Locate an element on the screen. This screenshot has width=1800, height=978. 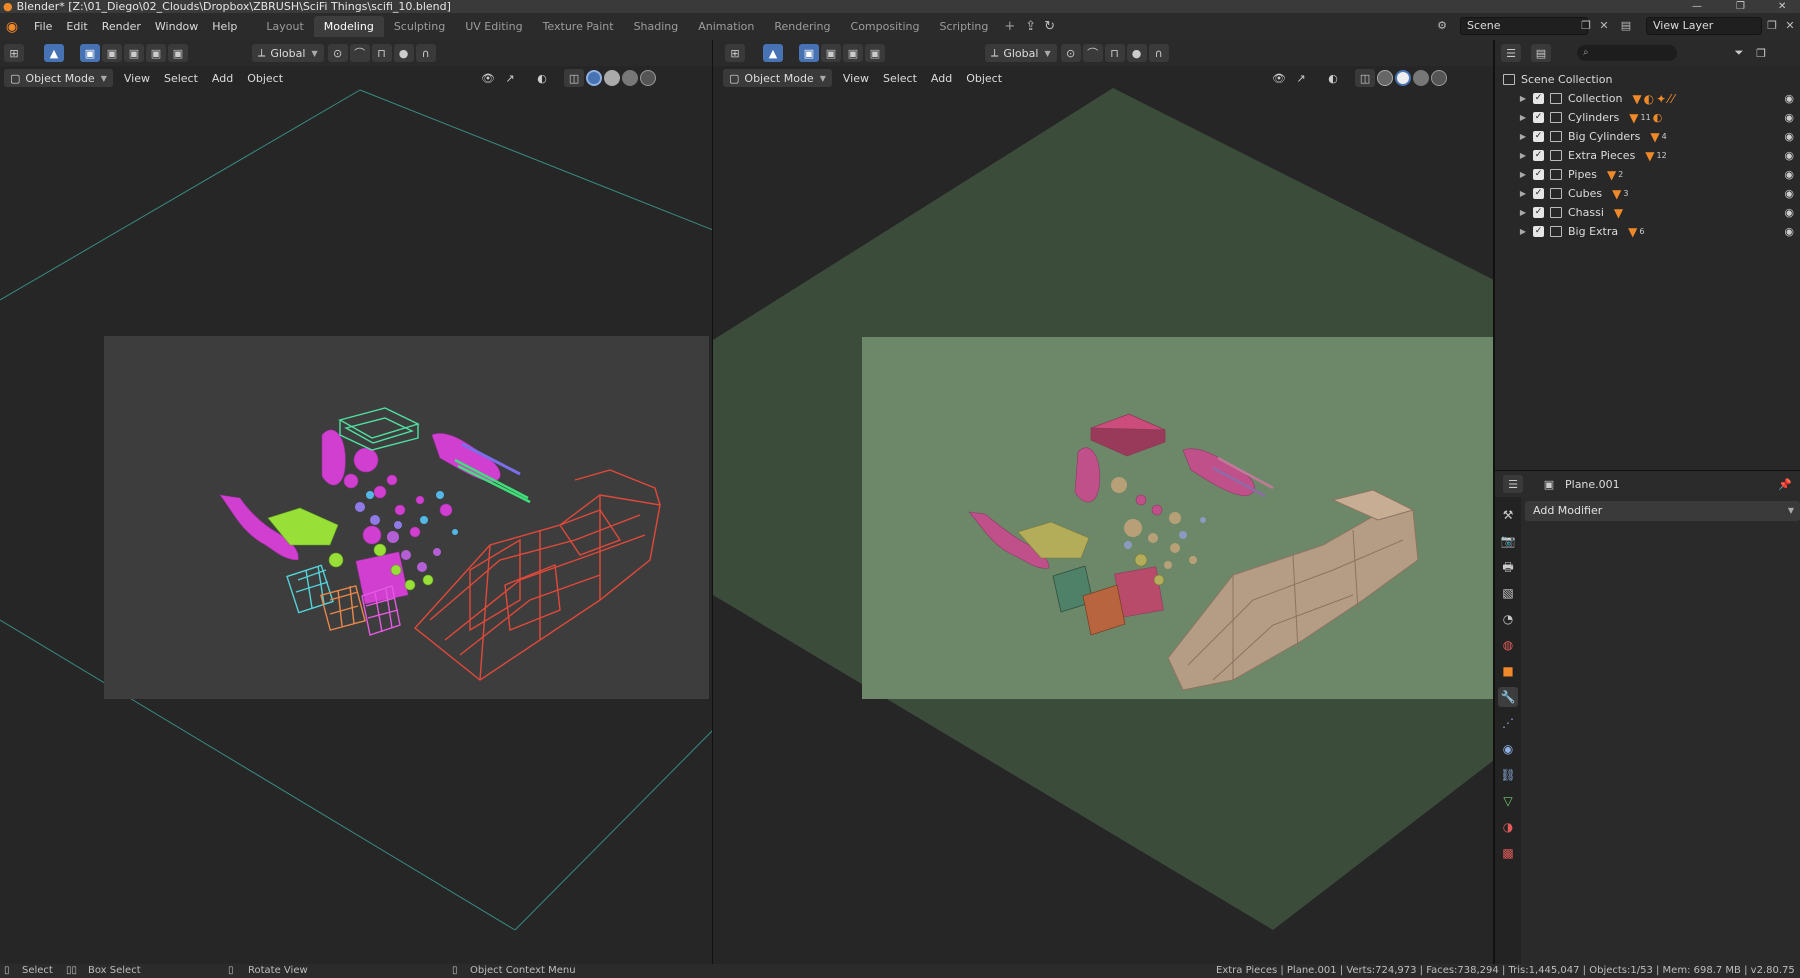
scene-field: Scene is located at coordinates (1524, 26).